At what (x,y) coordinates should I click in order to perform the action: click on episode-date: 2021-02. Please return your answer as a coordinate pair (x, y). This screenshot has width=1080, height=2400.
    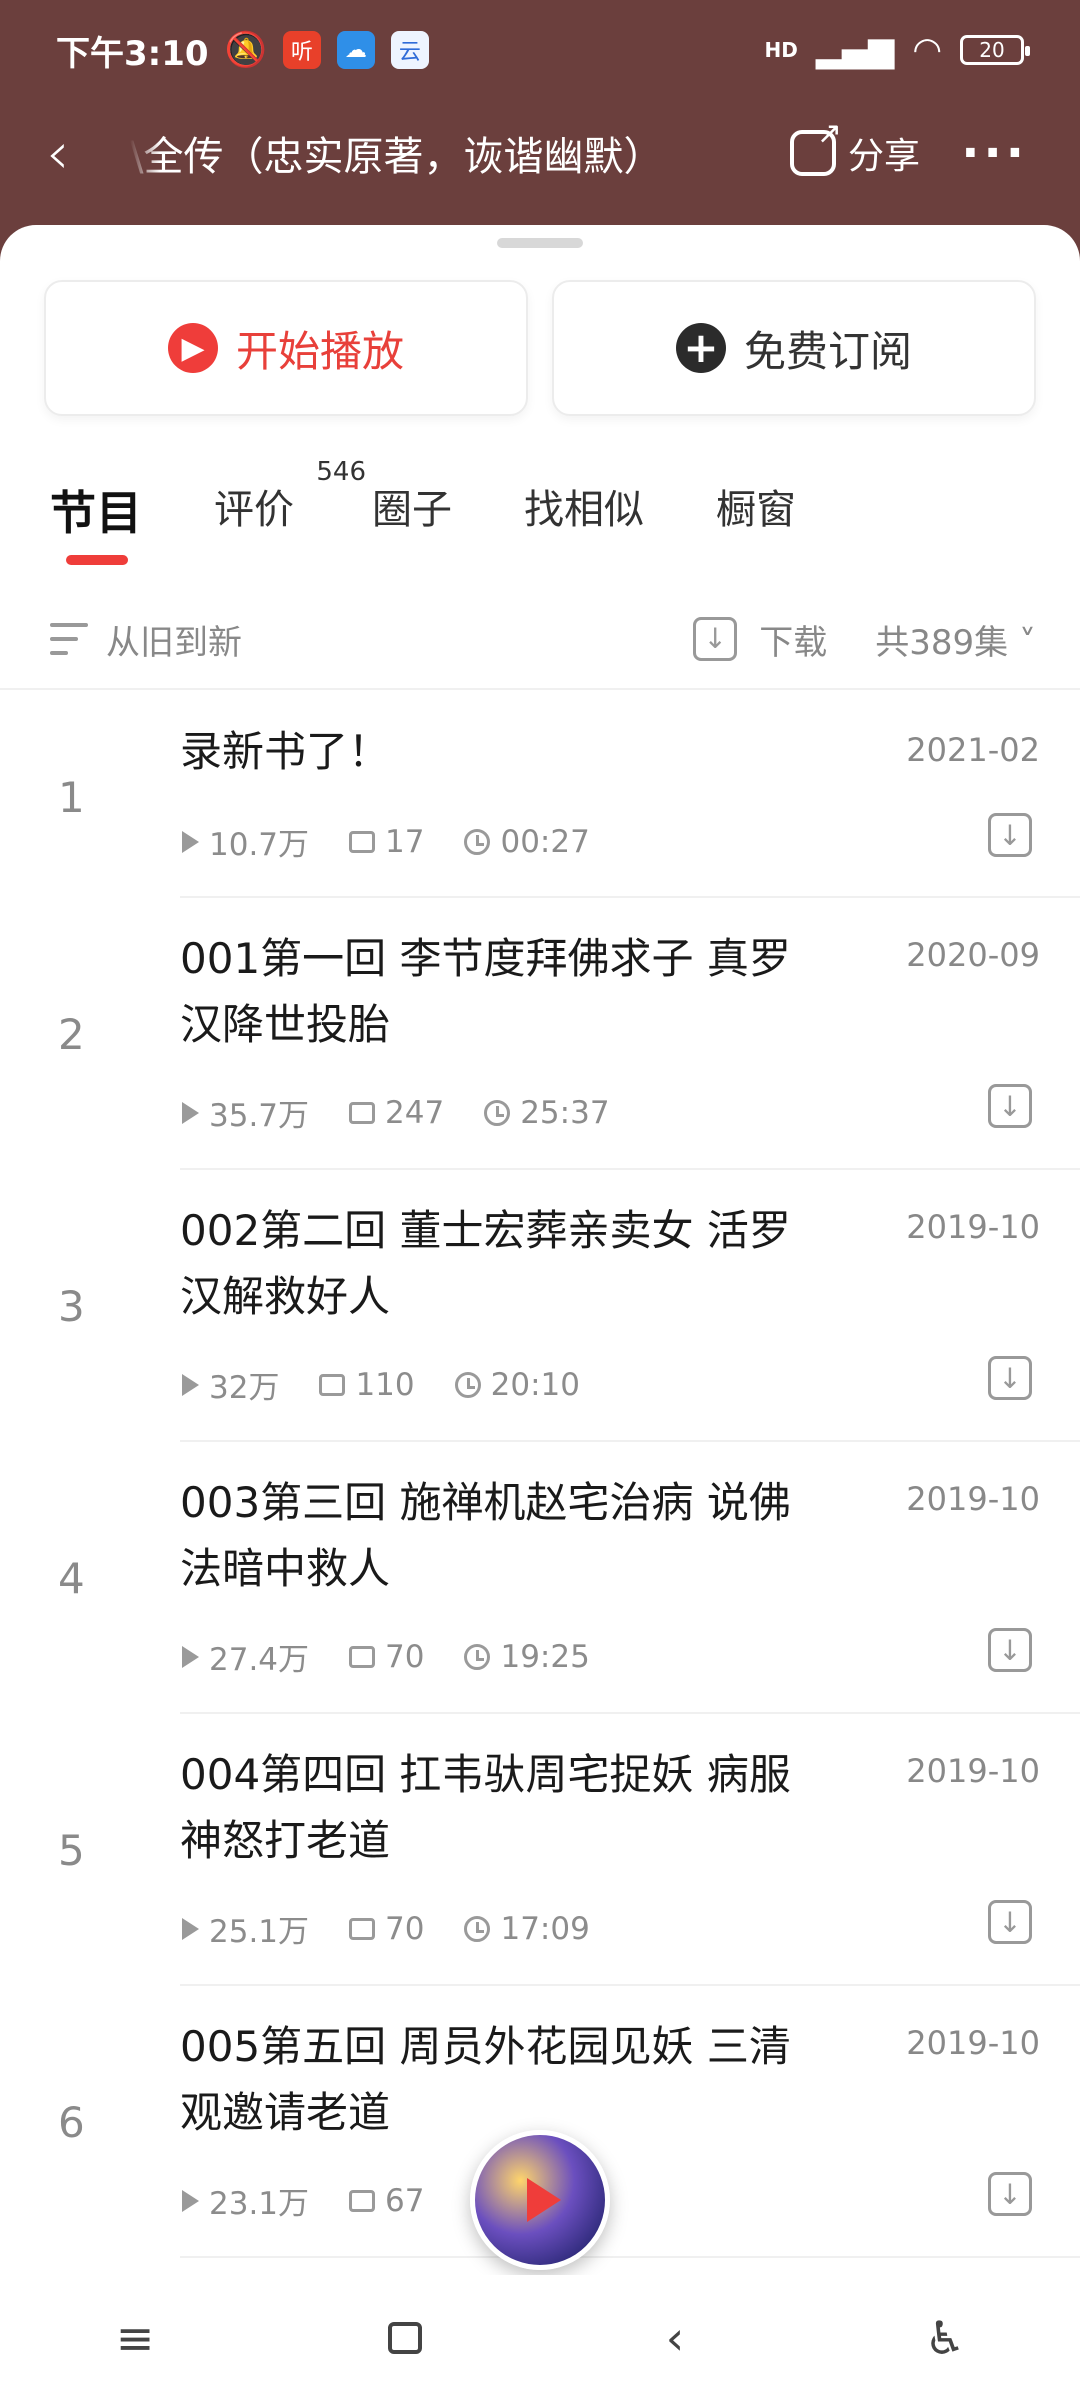
    Looking at the image, I should click on (973, 750).